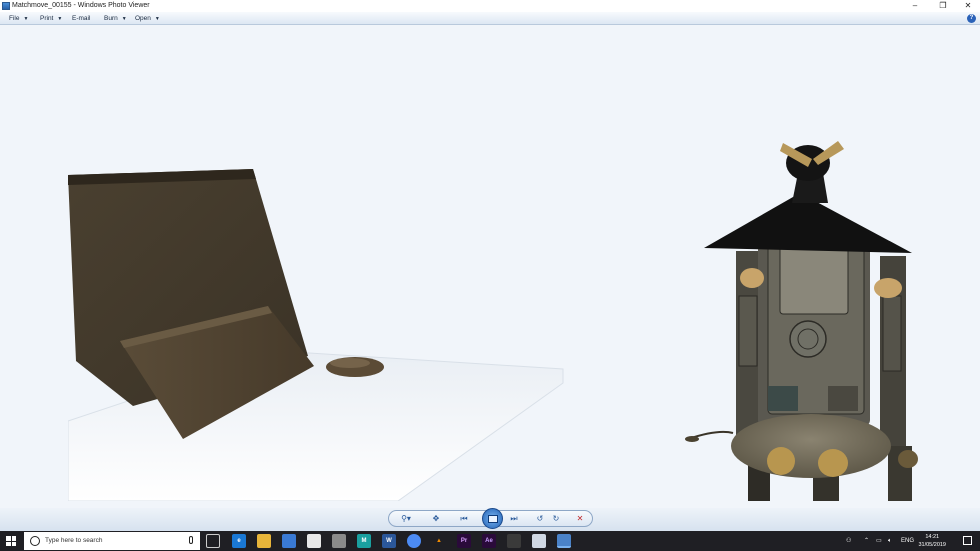 The image size is (980, 551). What do you see at coordinates (414, 541) in the screenshot?
I see `chrome-icon` at bounding box center [414, 541].